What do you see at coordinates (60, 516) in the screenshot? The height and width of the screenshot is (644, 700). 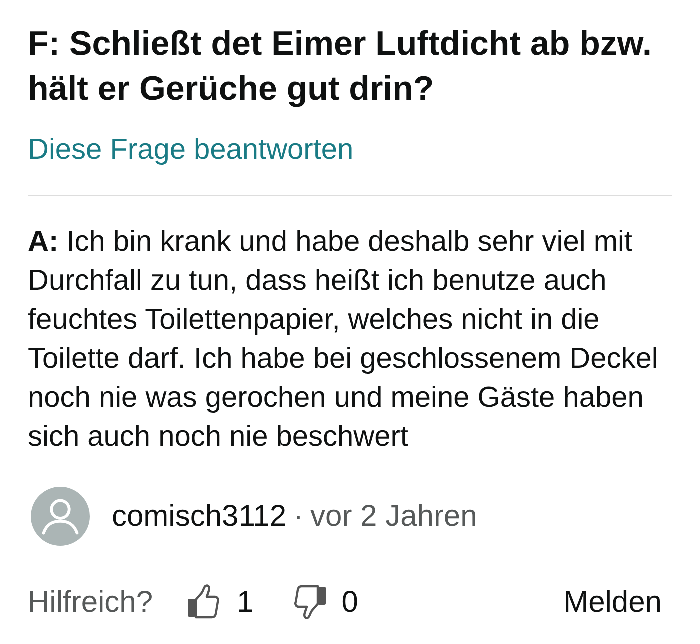 I see `avatar-icon` at bounding box center [60, 516].